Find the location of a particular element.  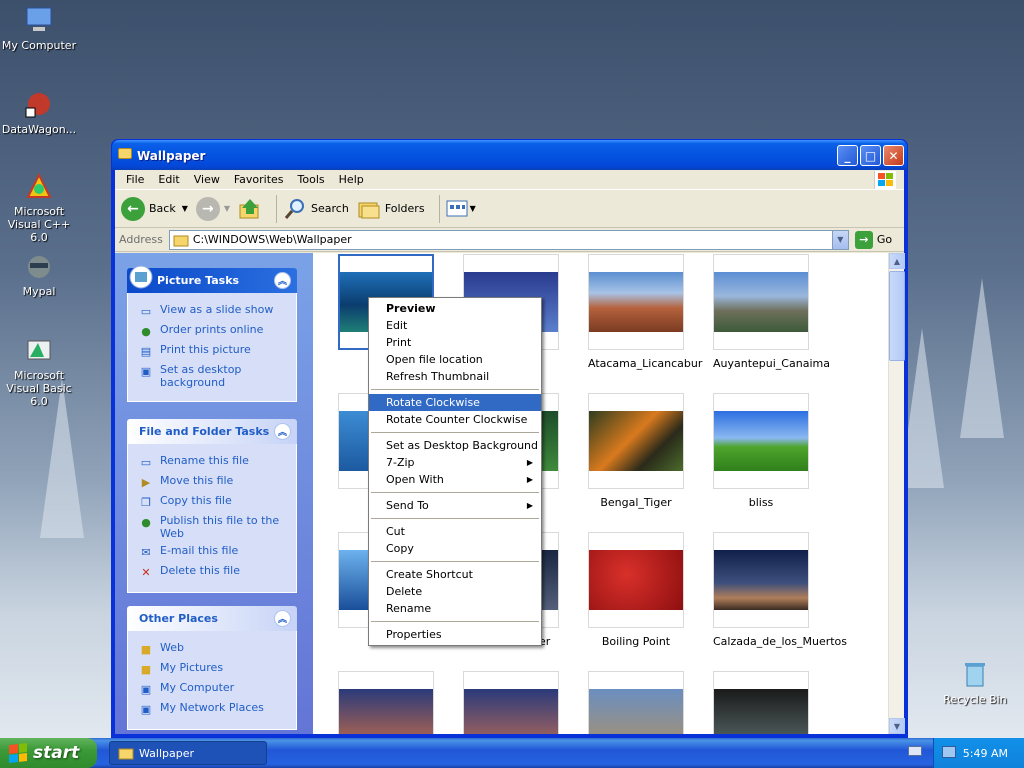

rename-icon: ▭ is located at coordinates (146, 462).